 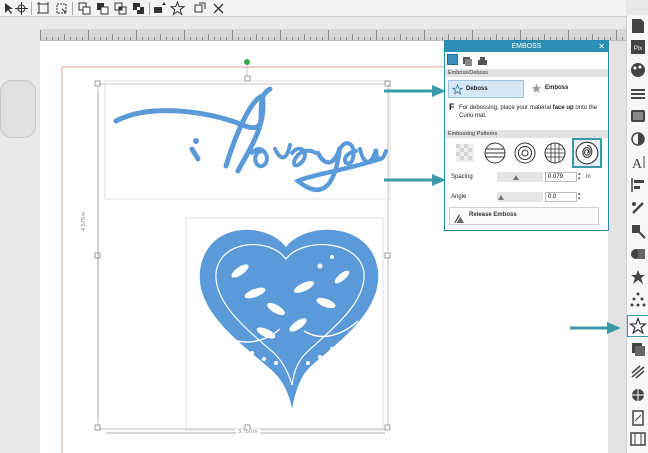 I want to click on trace-icon, so click(x=638, y=300).